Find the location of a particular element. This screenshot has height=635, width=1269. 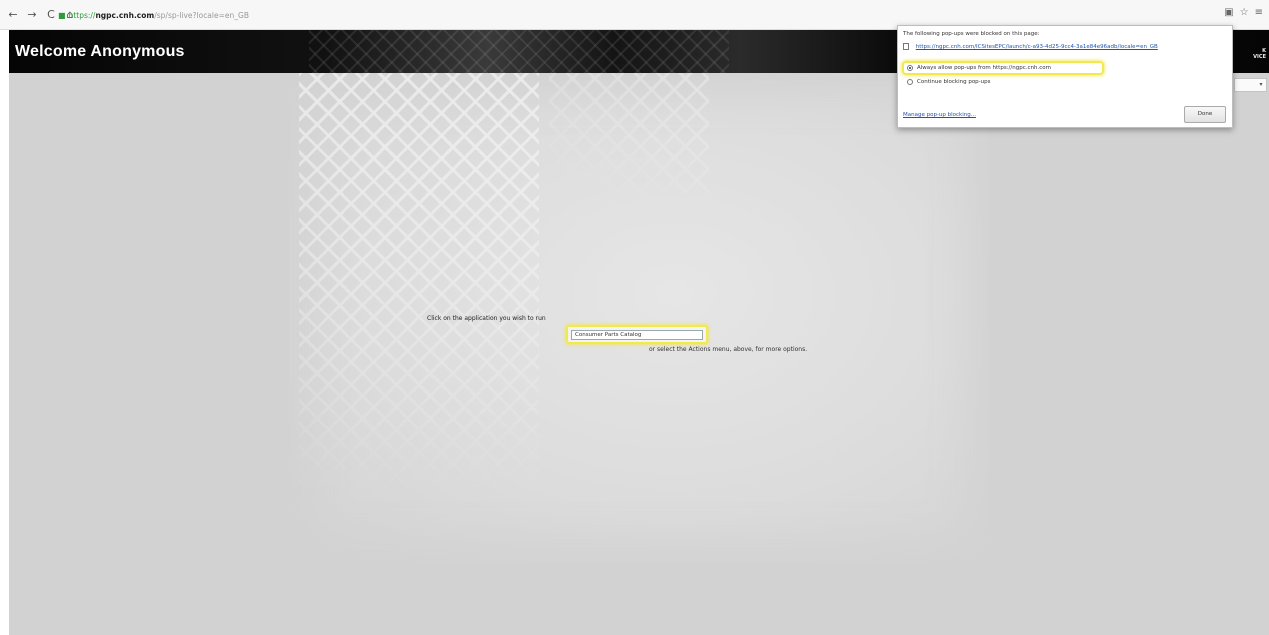

radio-unselected-icon is located at coordinates (910, 82).